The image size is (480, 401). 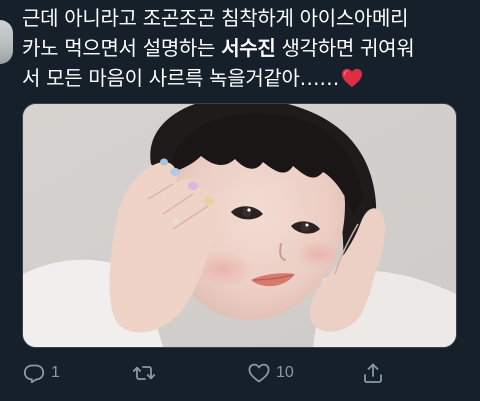 I want to click on retweet-button, so click(x=146, y=373).